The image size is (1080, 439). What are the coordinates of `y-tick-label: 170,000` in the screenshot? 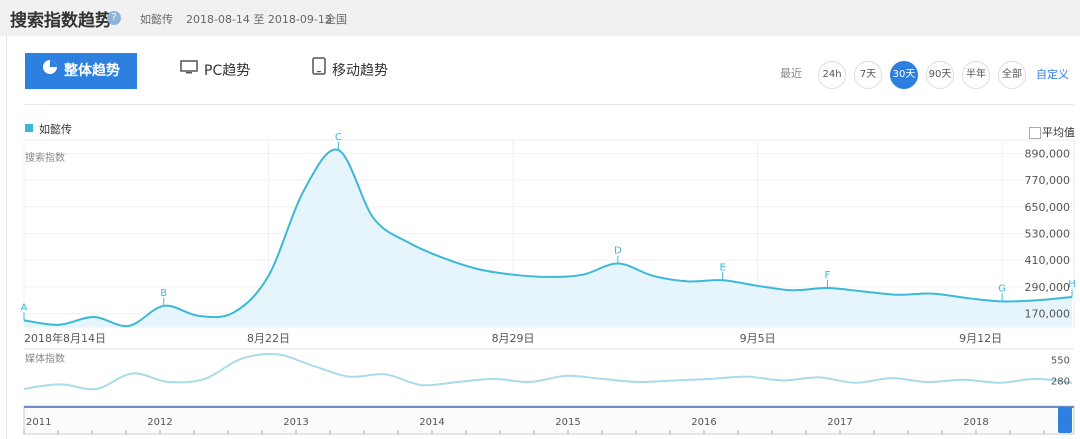 It's located at (1048, 314).